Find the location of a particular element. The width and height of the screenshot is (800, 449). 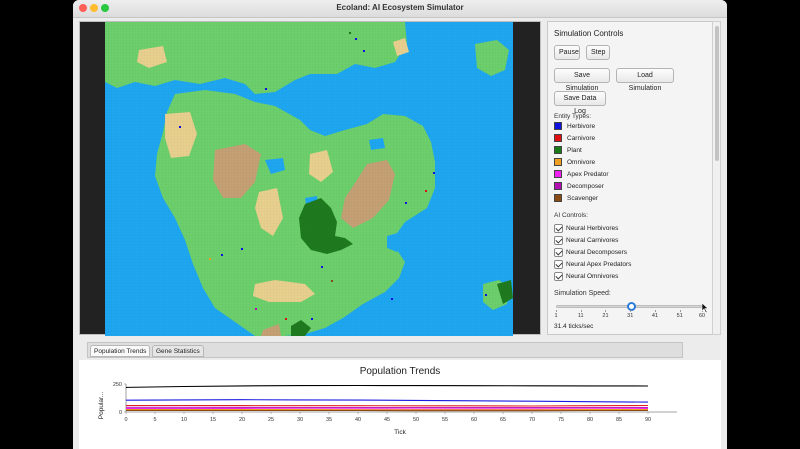

x-tick-label: 10 is located at coordinates (184, 420).